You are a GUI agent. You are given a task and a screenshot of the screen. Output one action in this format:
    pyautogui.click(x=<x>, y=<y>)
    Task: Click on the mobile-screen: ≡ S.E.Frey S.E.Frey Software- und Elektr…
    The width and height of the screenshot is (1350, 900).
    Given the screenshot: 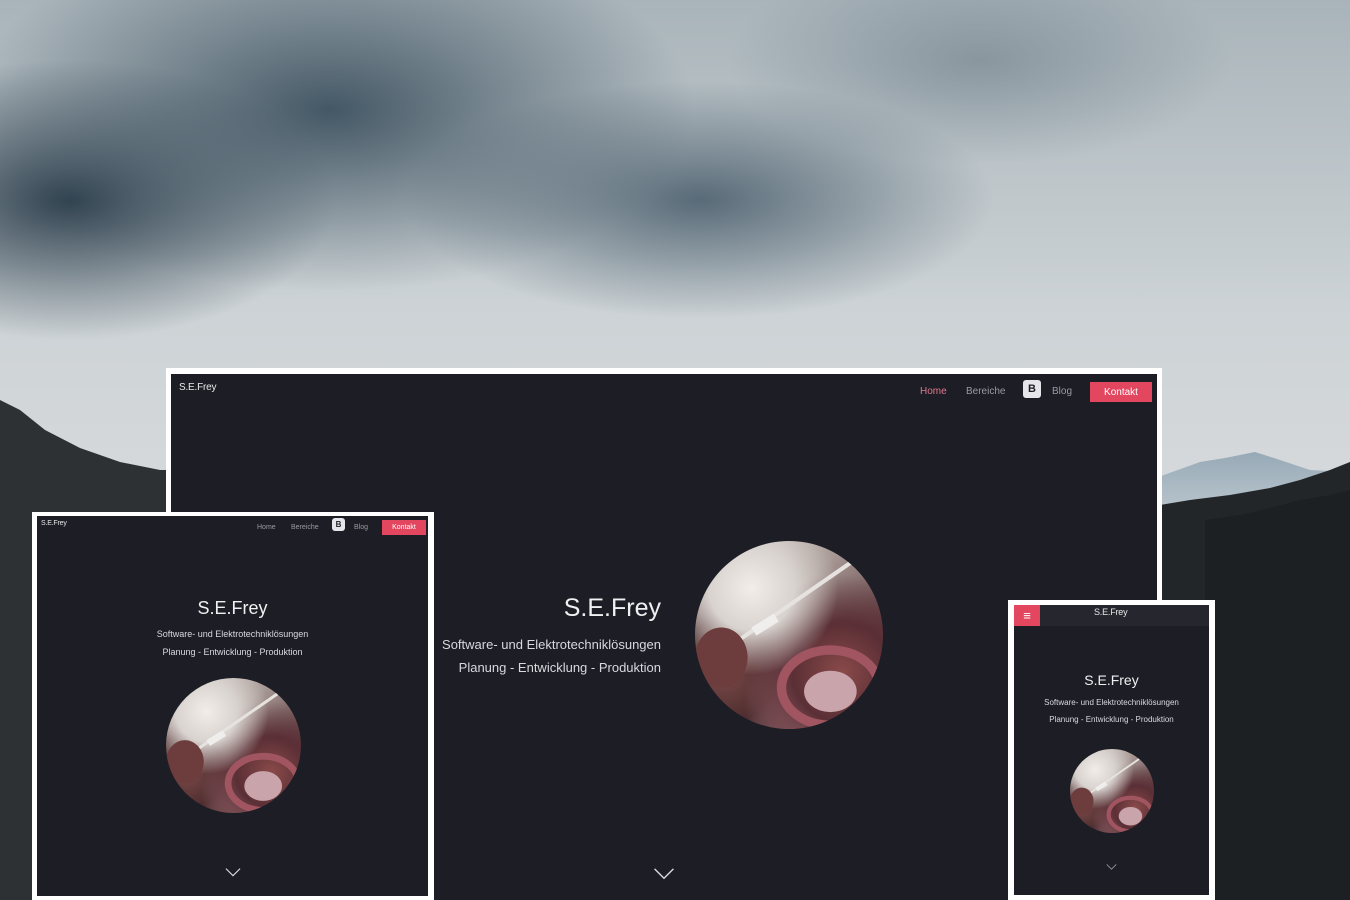 What is the action you would take?
    pyautogui.click(x=1111, y=750)
    